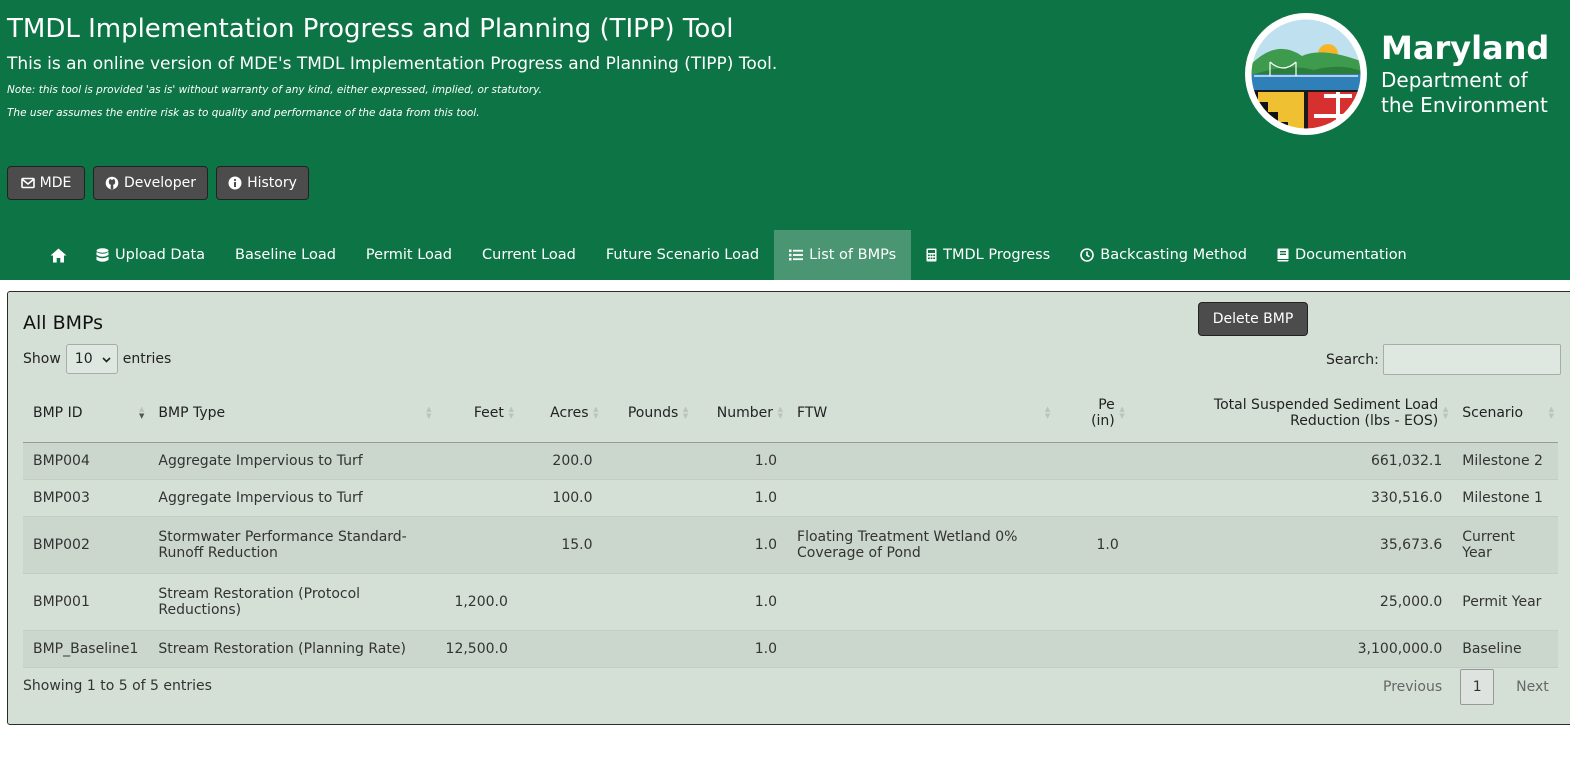 The image size is (1570, 772). I want to click on list-icon, so click(796, 255).